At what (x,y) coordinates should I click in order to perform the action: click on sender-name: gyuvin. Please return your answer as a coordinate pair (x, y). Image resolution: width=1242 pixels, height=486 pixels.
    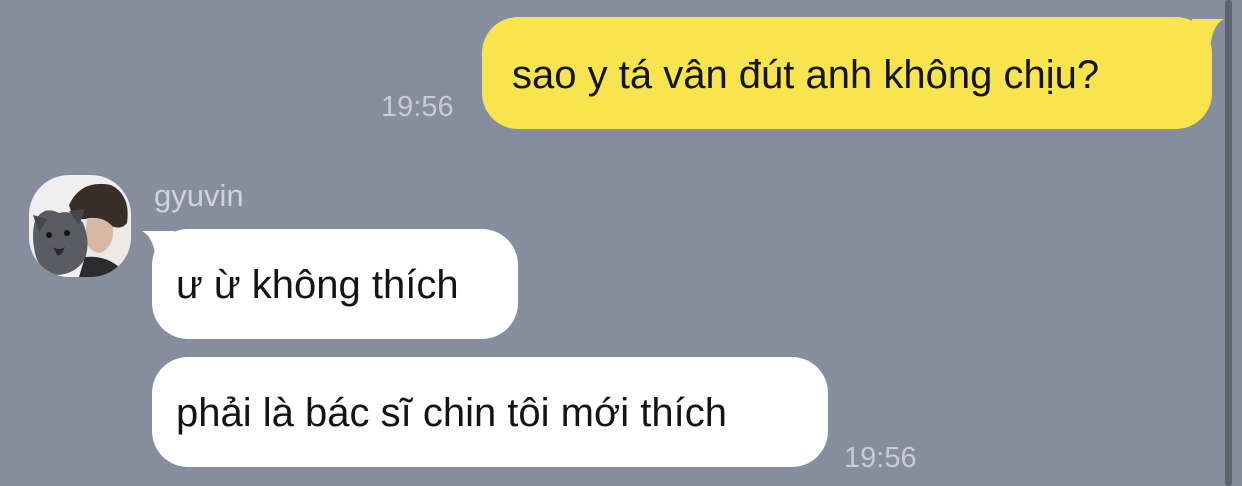
    Looking at the image, I should click on (199, 195).